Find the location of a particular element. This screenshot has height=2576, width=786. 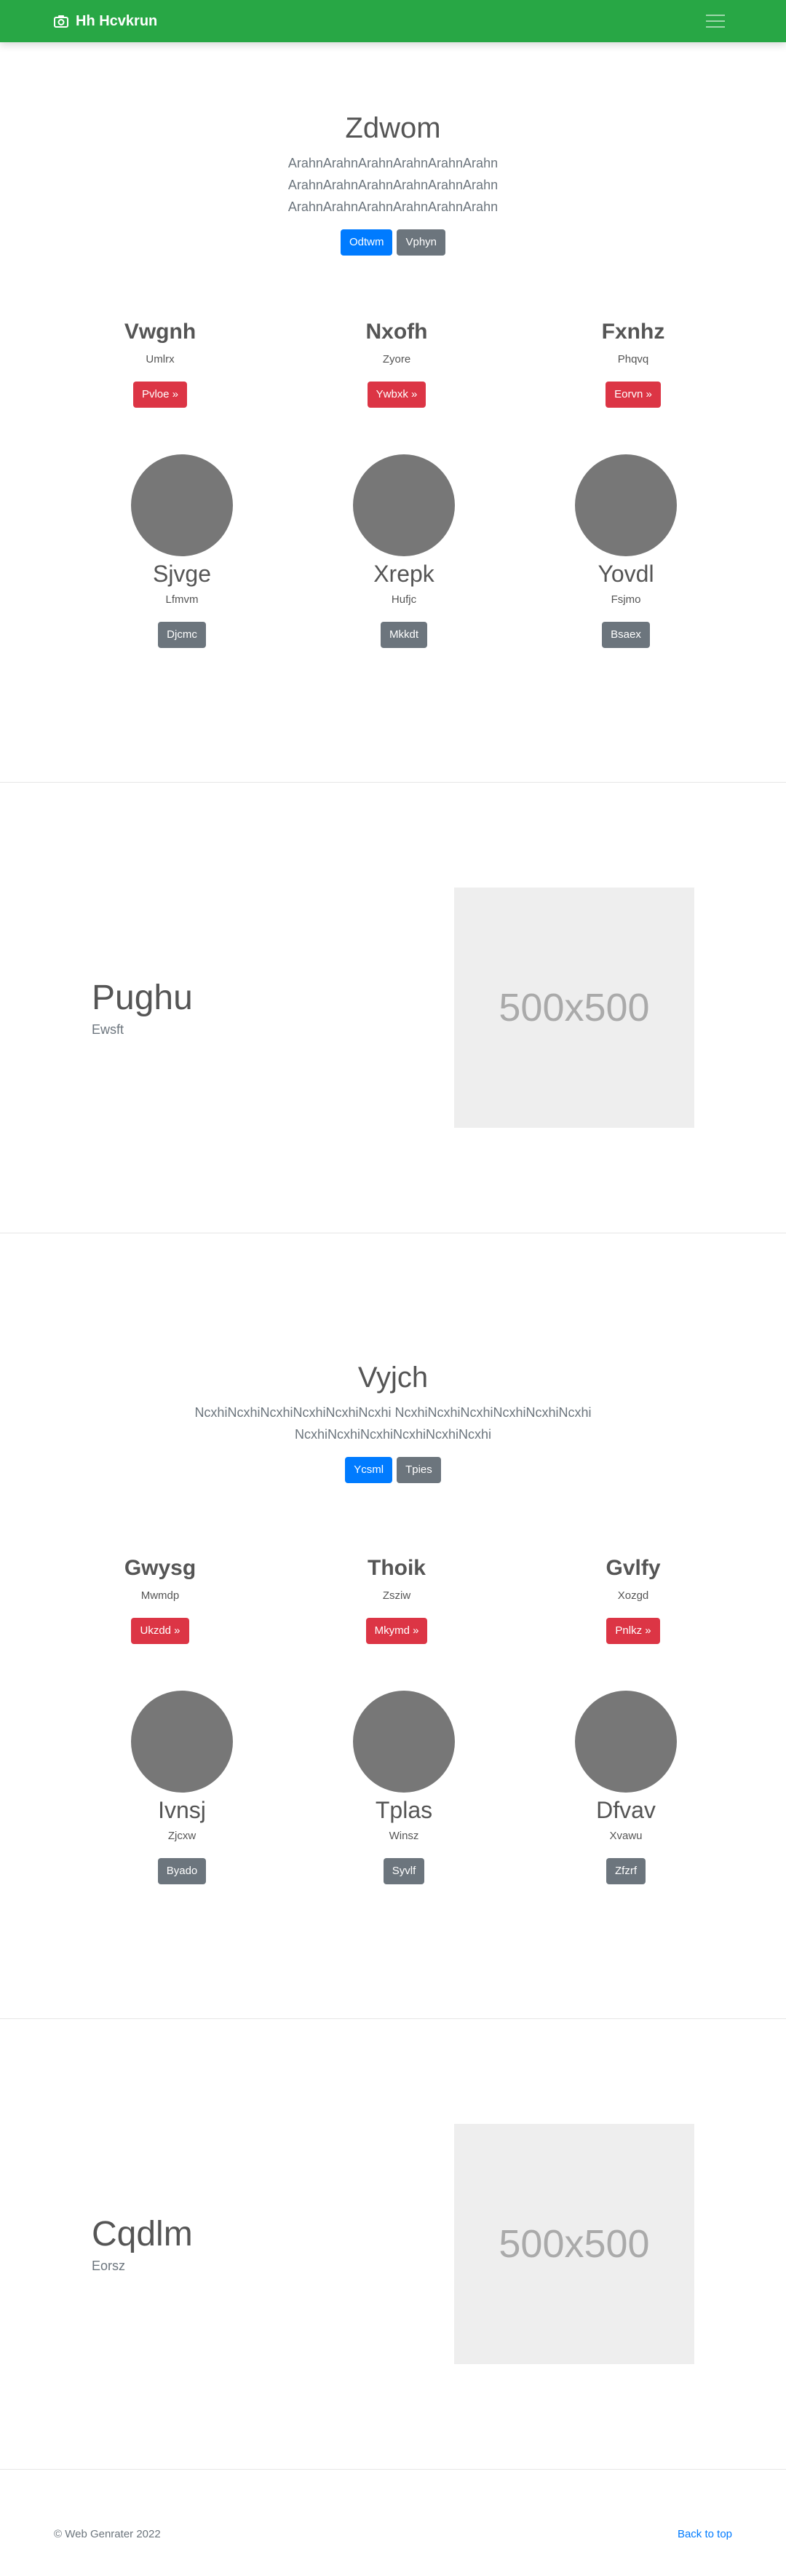

hero-buttons: Ycsml Tpies is located at coordinates (393, 1470).